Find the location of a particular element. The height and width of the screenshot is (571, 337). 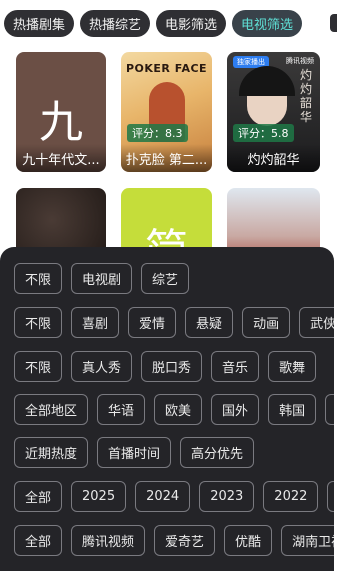

filter-chip: 悬疑 is located at coordinates (209, 322).